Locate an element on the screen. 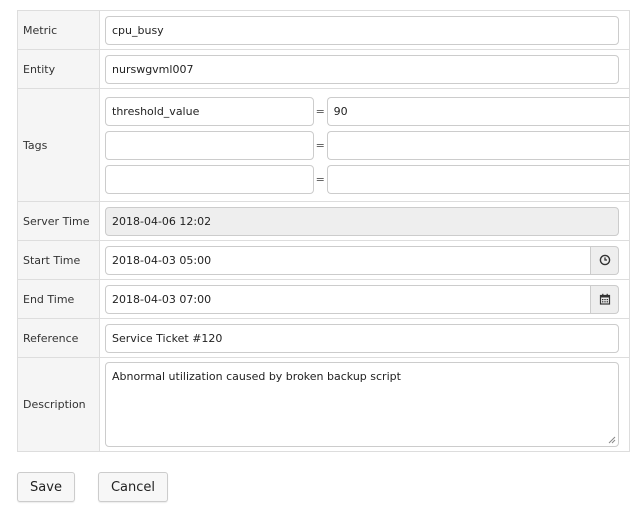  calendar-icon is located at coordinates (605, 299).